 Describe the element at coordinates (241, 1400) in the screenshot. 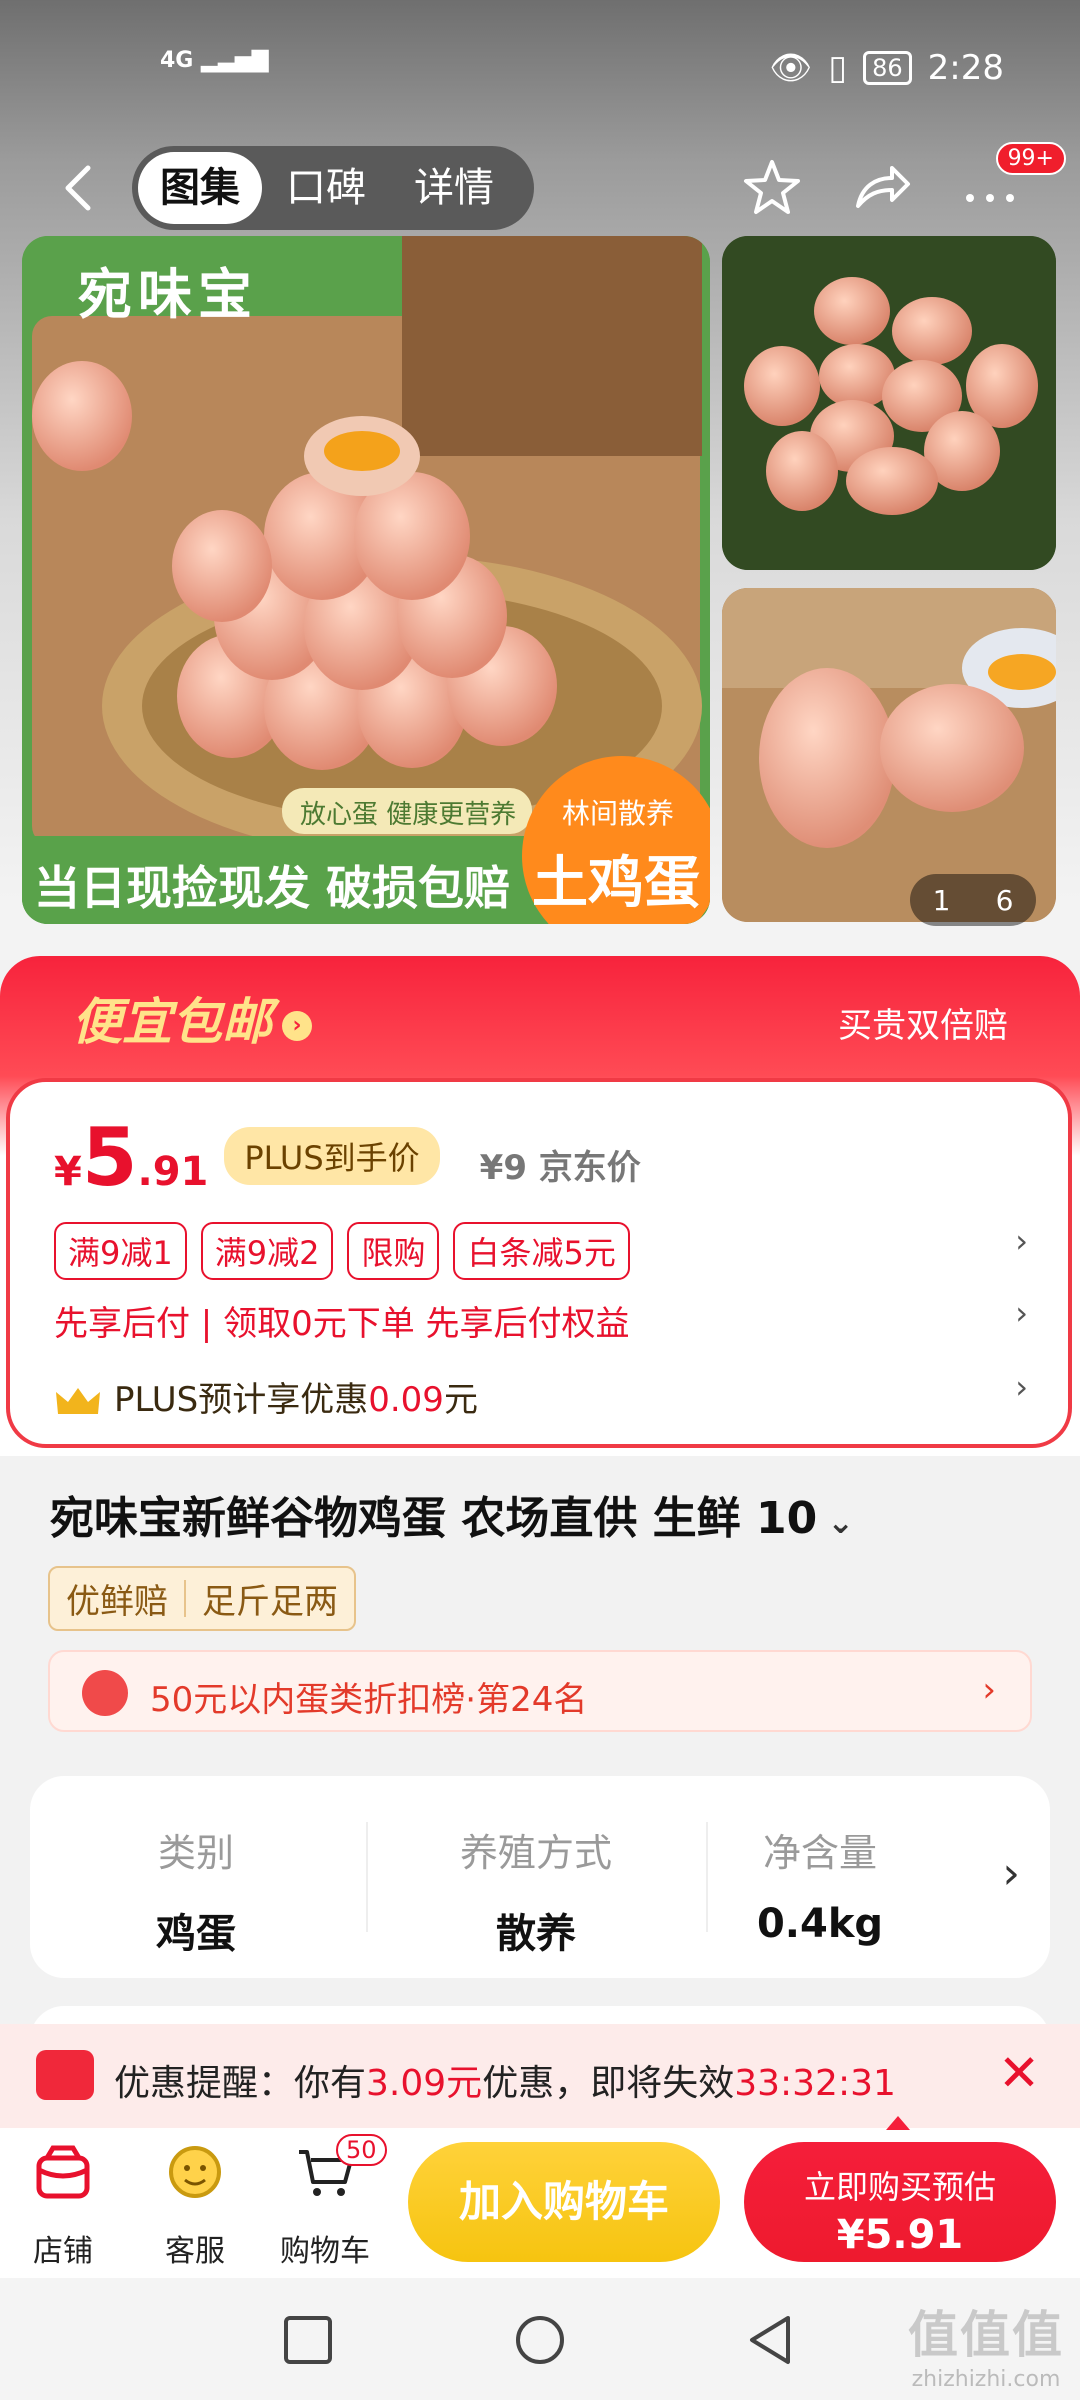

I see `plus-discount-prefix: PLUS预计享优惠` at that location.